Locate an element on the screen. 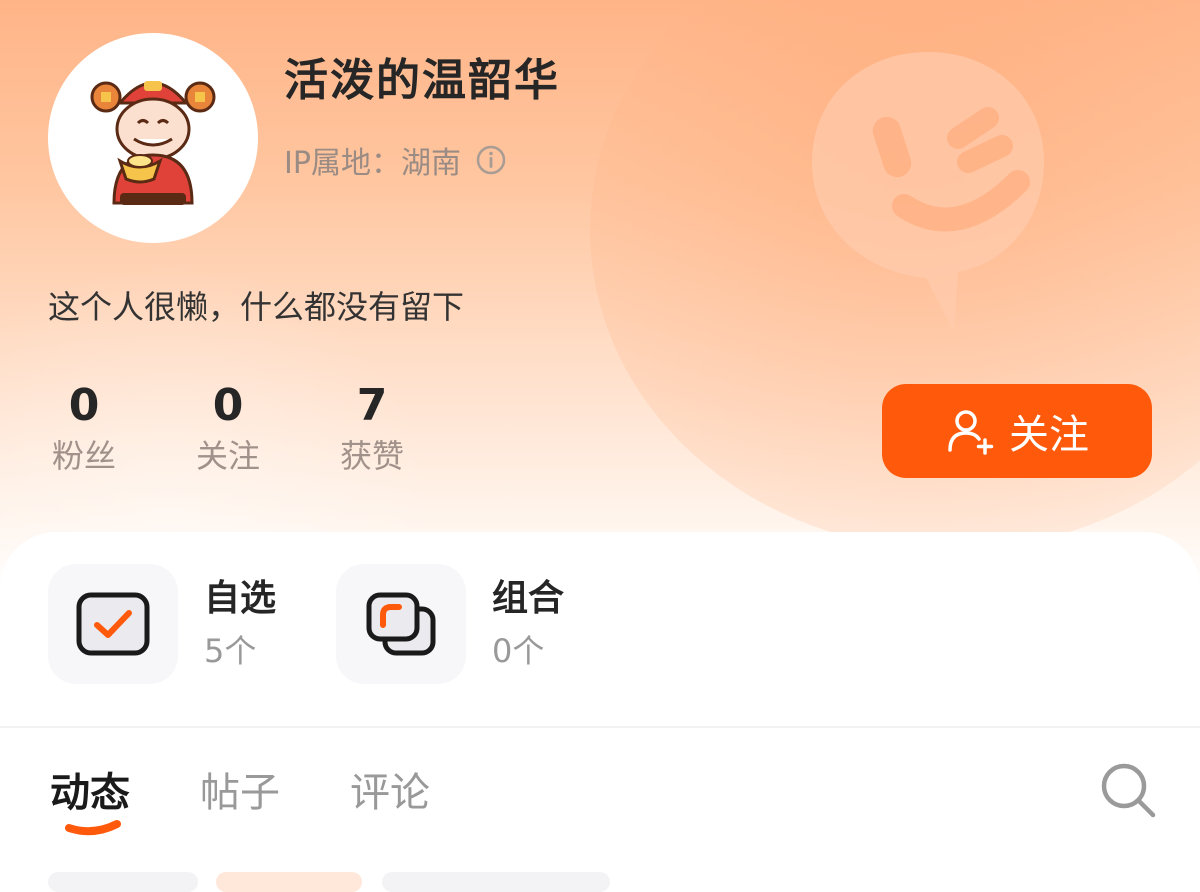  section-divider is located at coordinates (600, 727).